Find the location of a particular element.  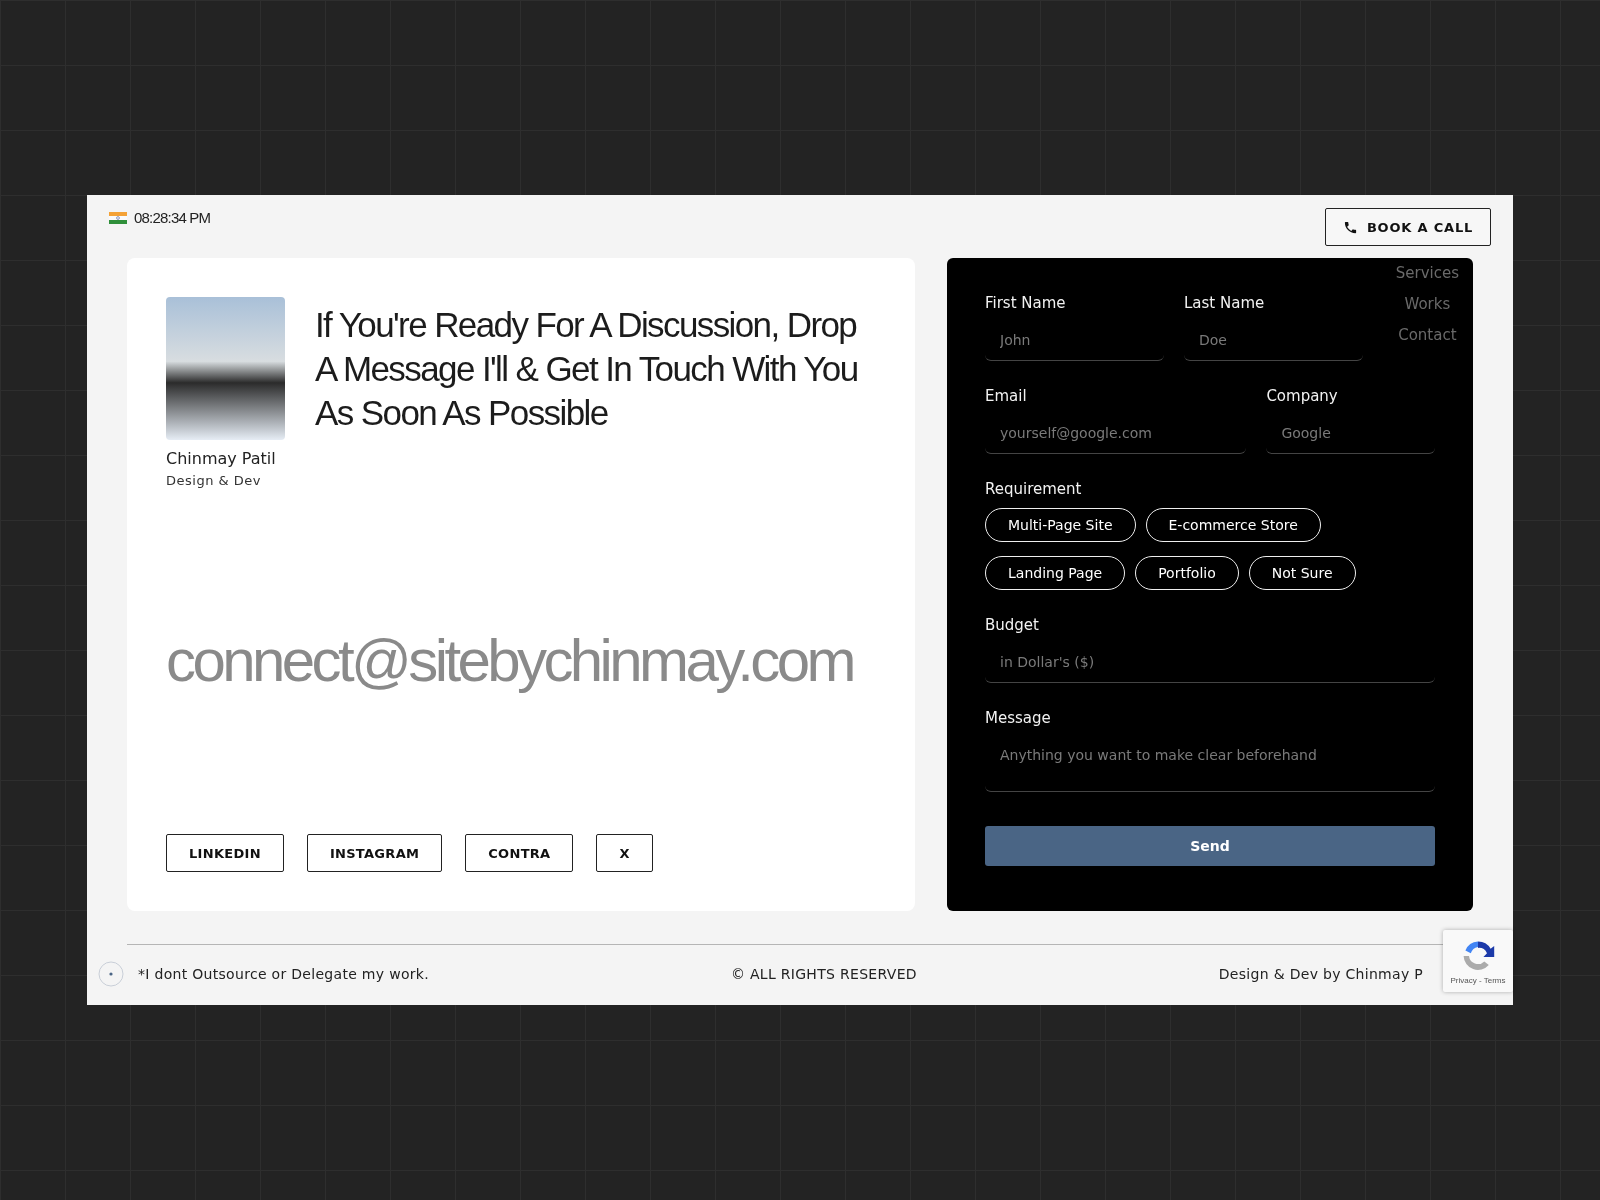

headline: If You're Ready For A Discussion, Drop A Message I'll & Get In Touch With You As Soon As Possible is located at coordinates (587, 369).